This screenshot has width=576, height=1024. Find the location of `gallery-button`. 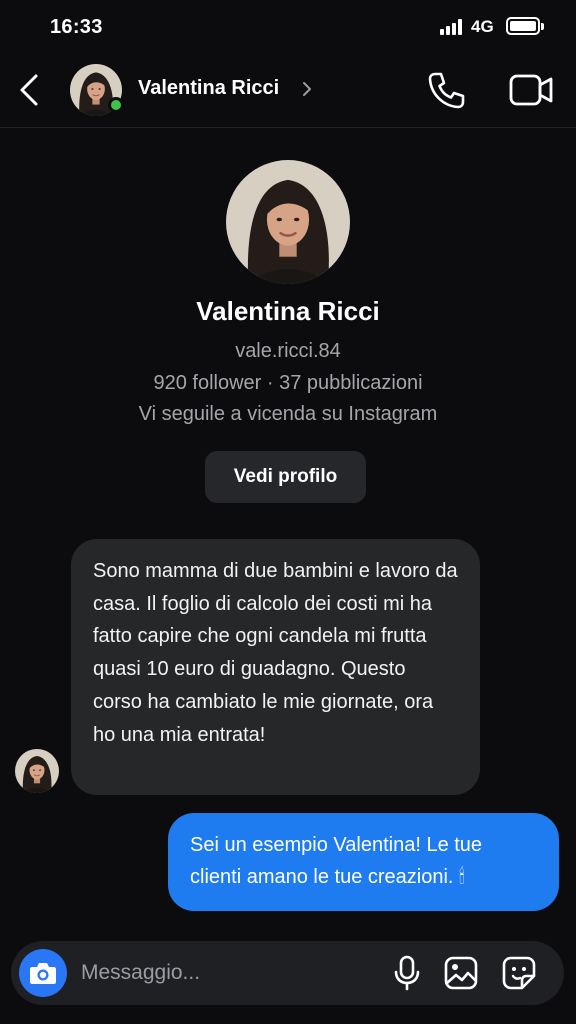

gallery-button is located at coordinates (461, 973).